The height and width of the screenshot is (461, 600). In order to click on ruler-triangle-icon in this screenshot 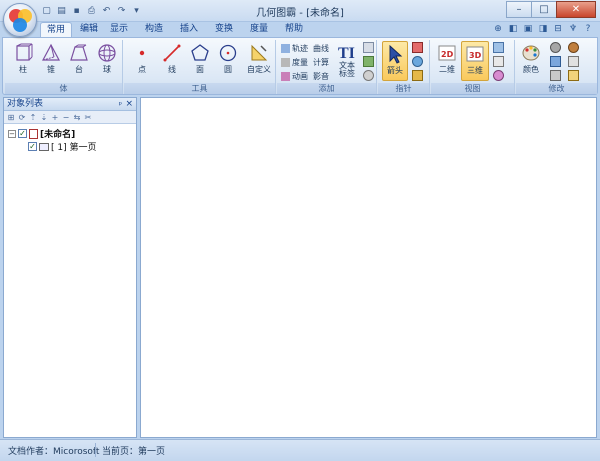, I will do `click(259, 52)`.